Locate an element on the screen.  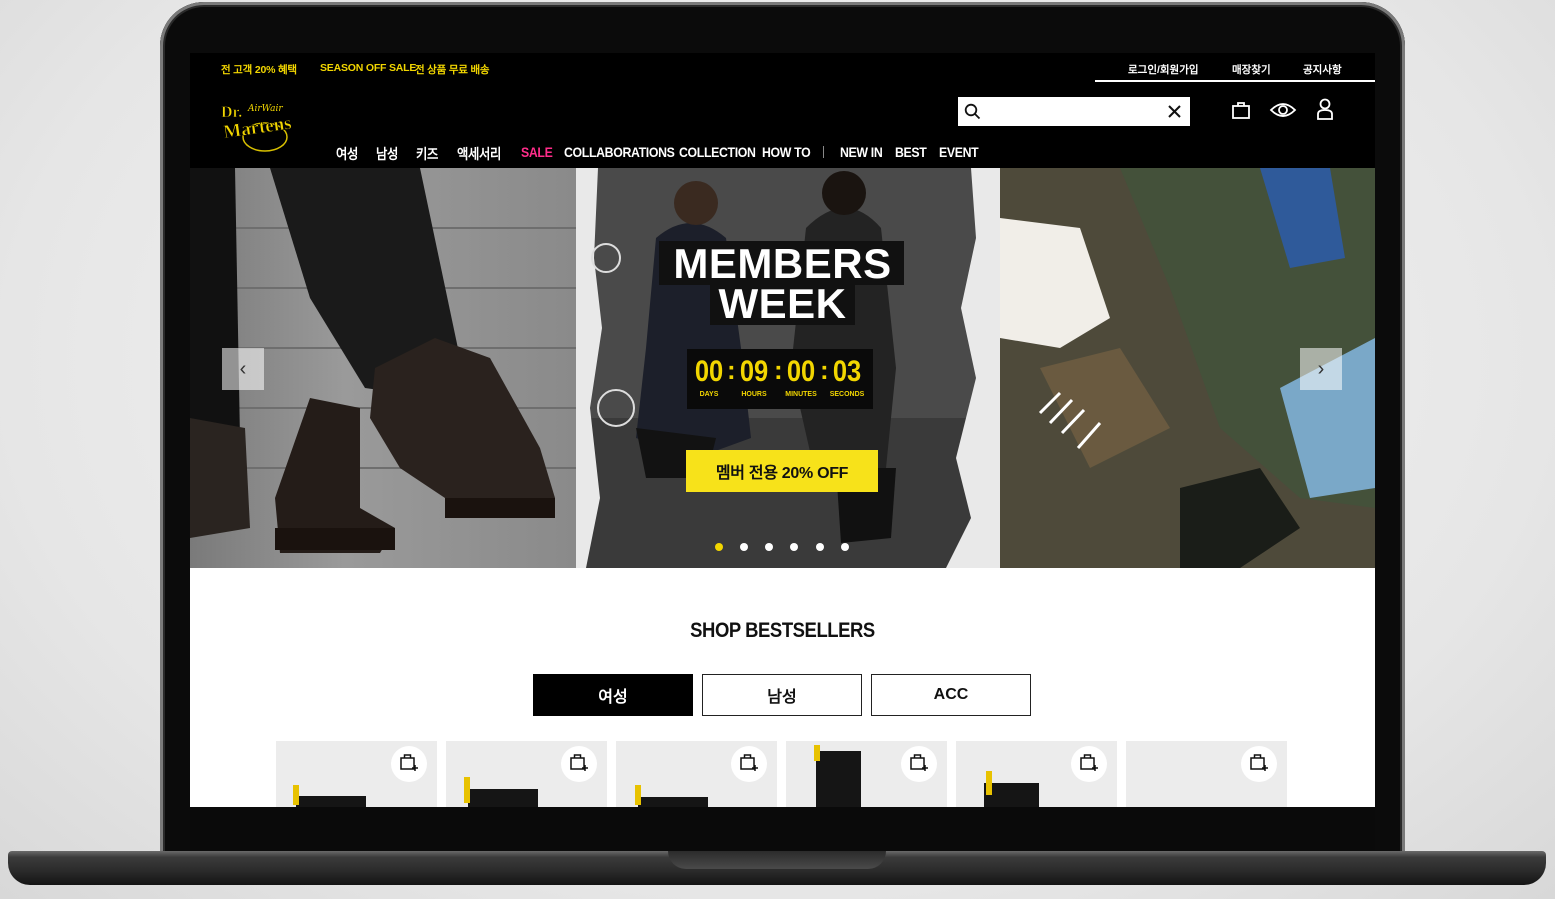
promo-item: 전 고객 20% 혜택 is located at coordinates (259, 69).